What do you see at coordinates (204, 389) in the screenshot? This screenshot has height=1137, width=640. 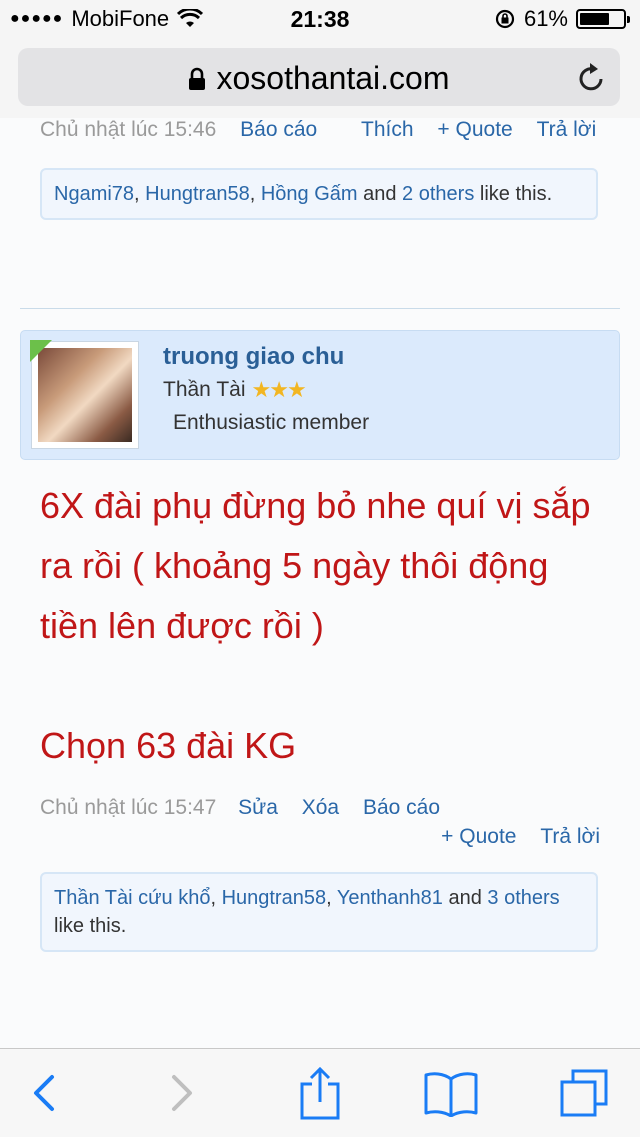 I see `rank-title: Thần Tài` at bounding box center [204, 389].